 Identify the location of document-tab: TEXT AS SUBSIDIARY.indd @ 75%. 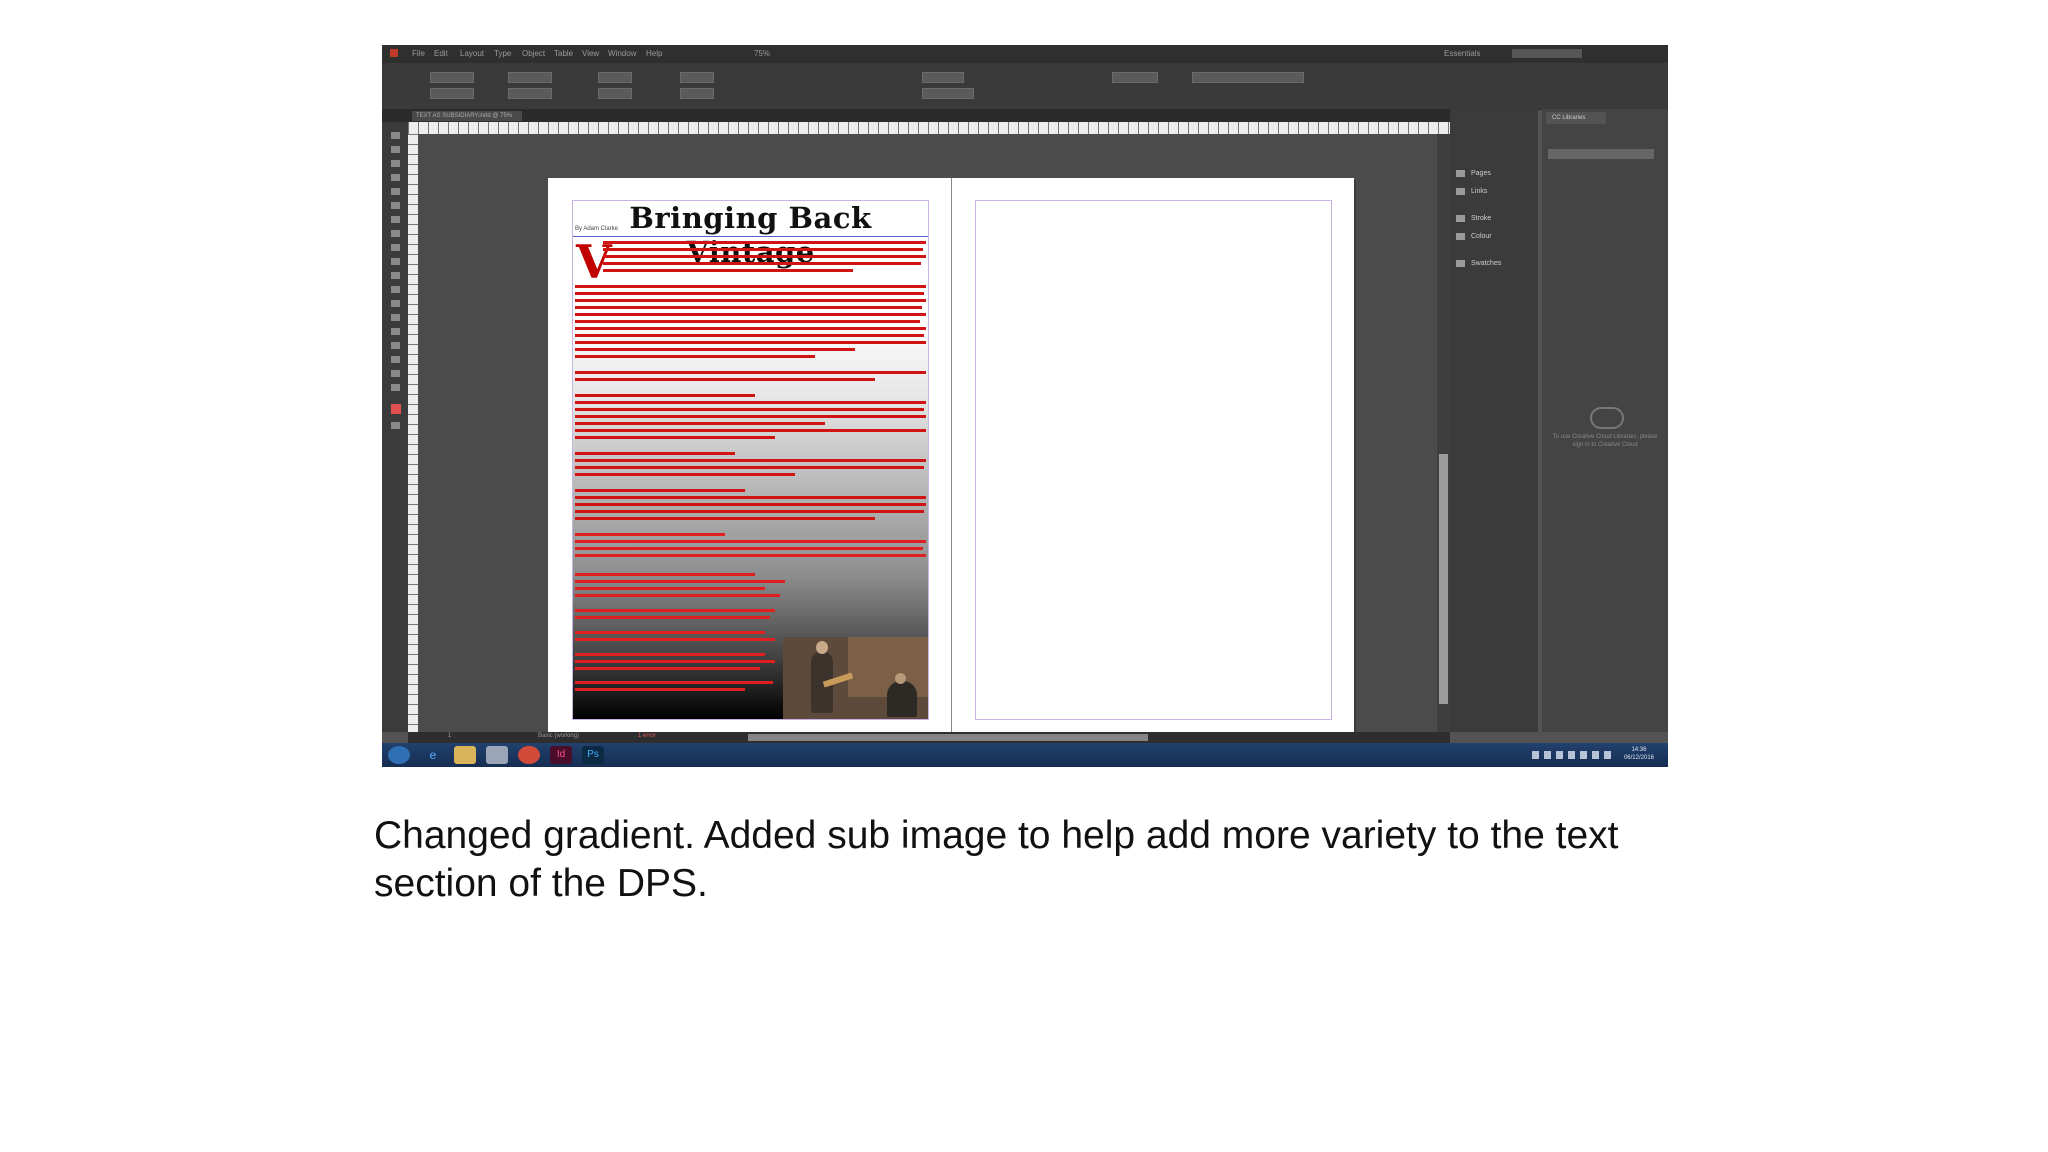
(467, 116).